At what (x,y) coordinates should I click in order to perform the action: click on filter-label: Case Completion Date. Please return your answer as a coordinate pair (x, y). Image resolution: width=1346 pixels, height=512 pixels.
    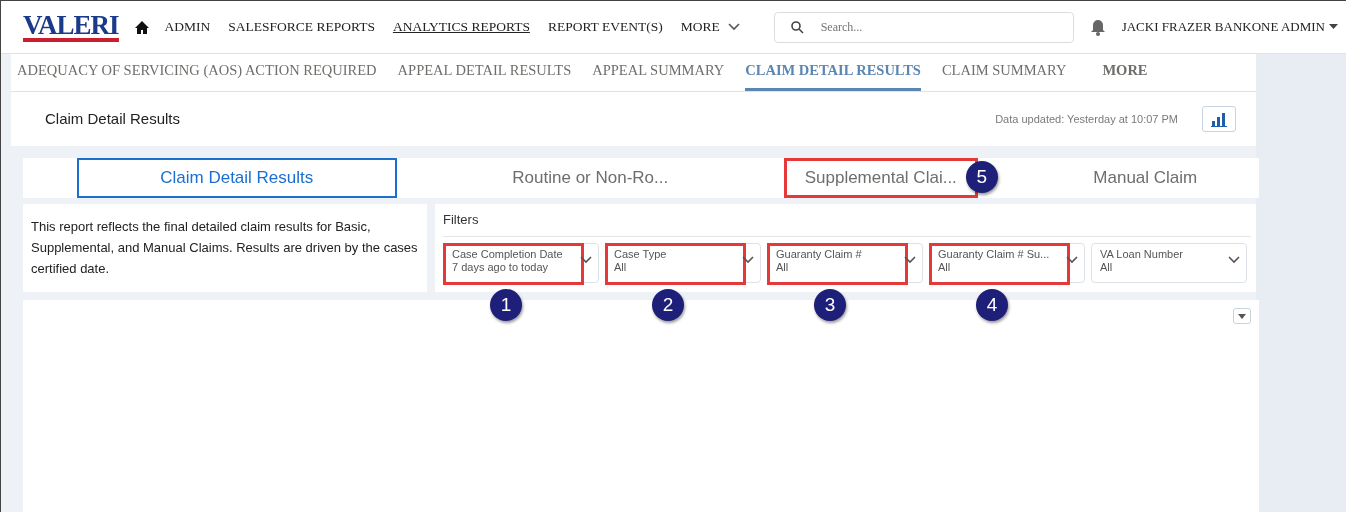
    Looking at the image, I should click on (508, 254).